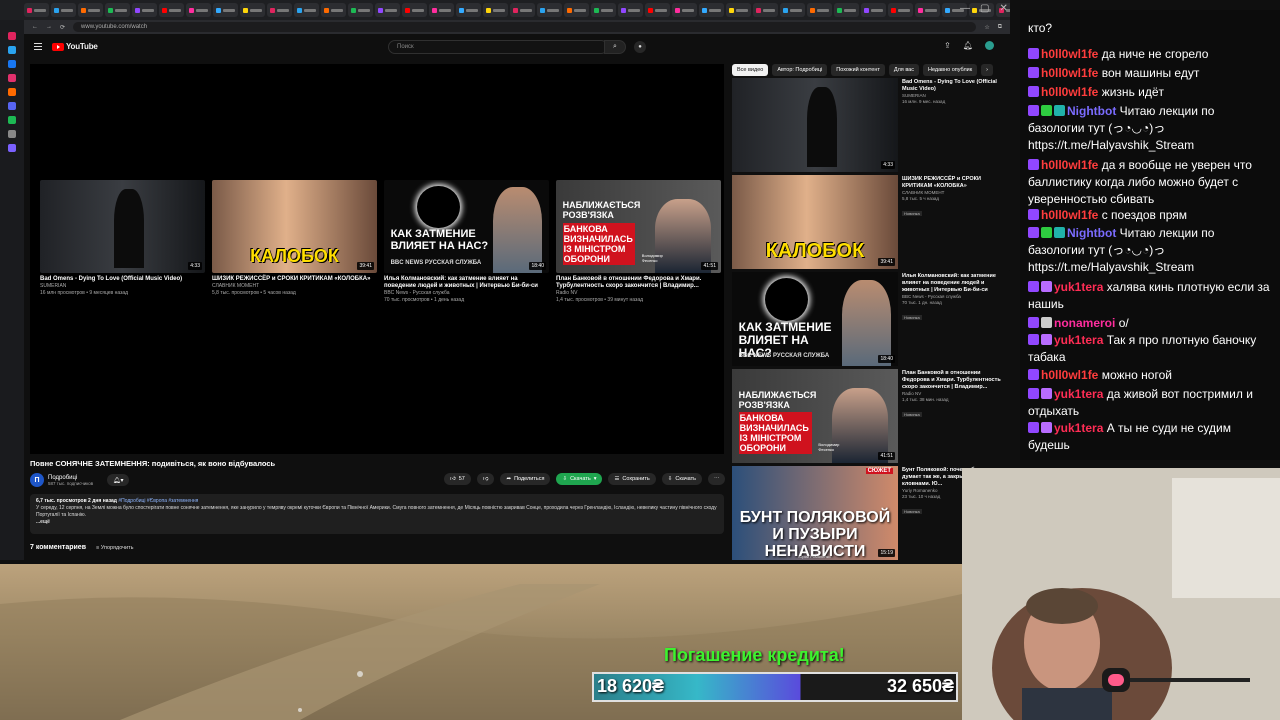 The image size is (1280, 720). What do you see at coordinates (377, 522) in the screenshot?
I see `description-more: ...ещё` at bounding box center [377, 522].